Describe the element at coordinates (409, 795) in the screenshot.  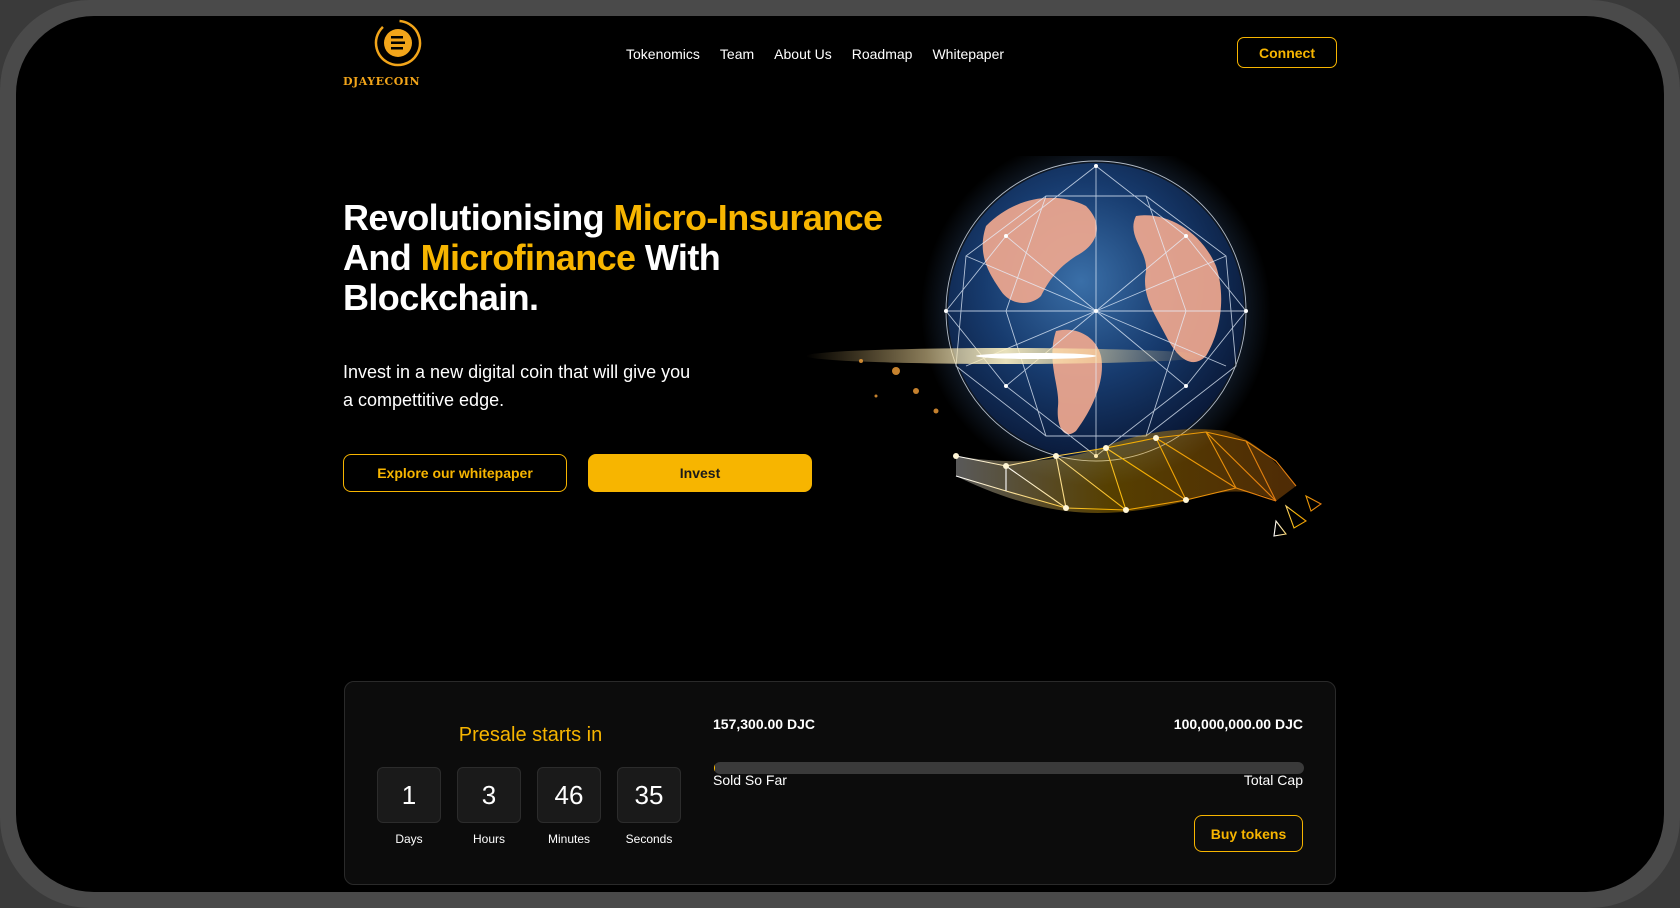
I see `countdown-value: 1` at that location.